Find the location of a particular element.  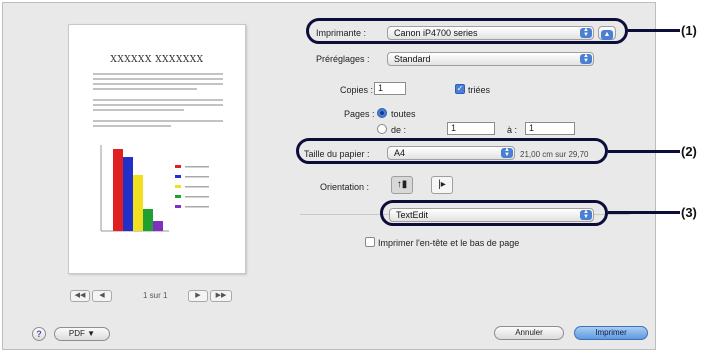

page-indicator: 1 sur 1 is located at coordinates (155, 295).